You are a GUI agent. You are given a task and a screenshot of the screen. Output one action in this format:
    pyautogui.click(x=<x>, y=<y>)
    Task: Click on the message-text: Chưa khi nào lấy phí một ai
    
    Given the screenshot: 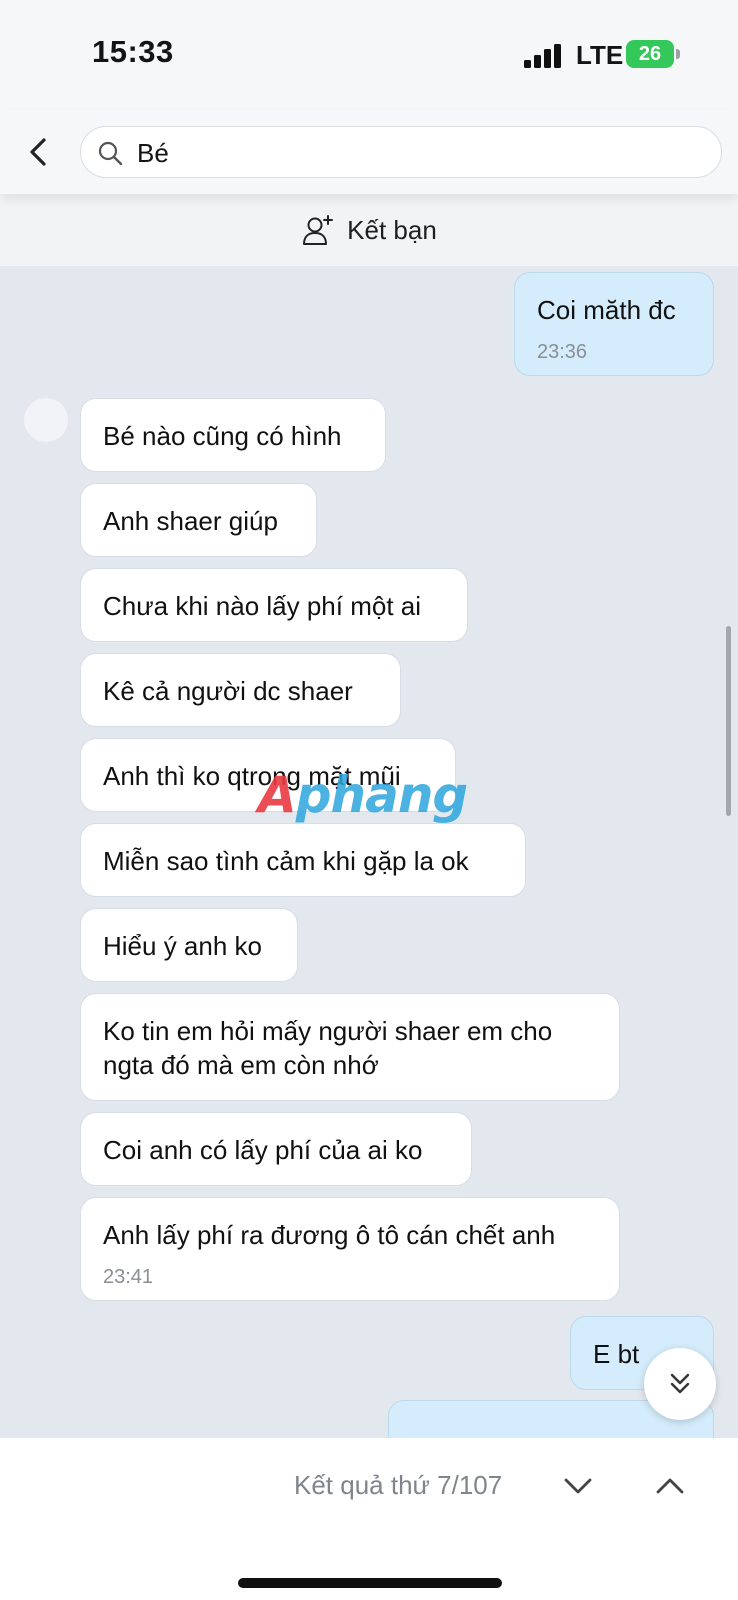 What is the action you would take?
    pyautogui.click(x=262, y=606)
    